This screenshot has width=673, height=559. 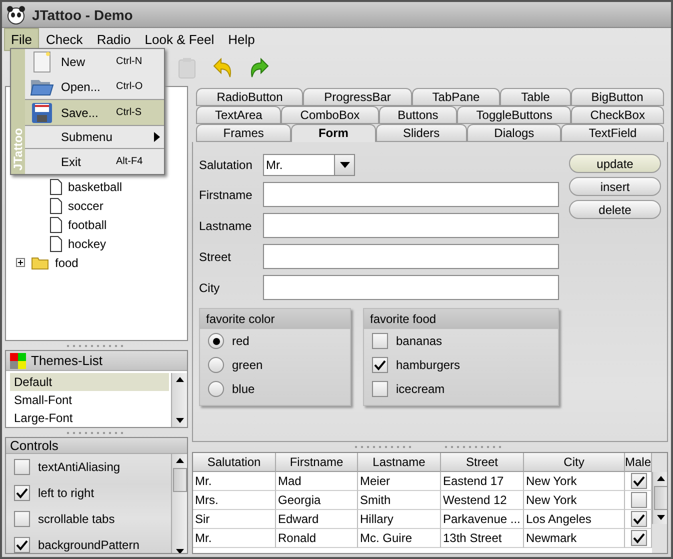 I want to click on panda-logo-icon, so click(x=16, y=14).